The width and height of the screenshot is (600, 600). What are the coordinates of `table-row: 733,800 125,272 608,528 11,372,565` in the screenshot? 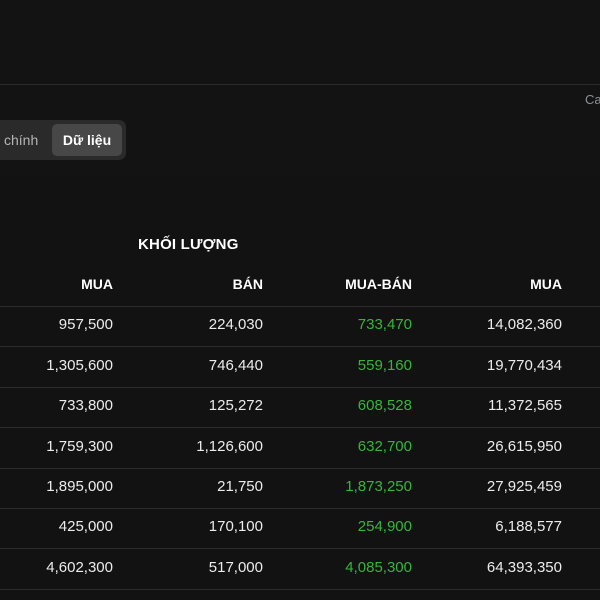 It's located at (300, 407).